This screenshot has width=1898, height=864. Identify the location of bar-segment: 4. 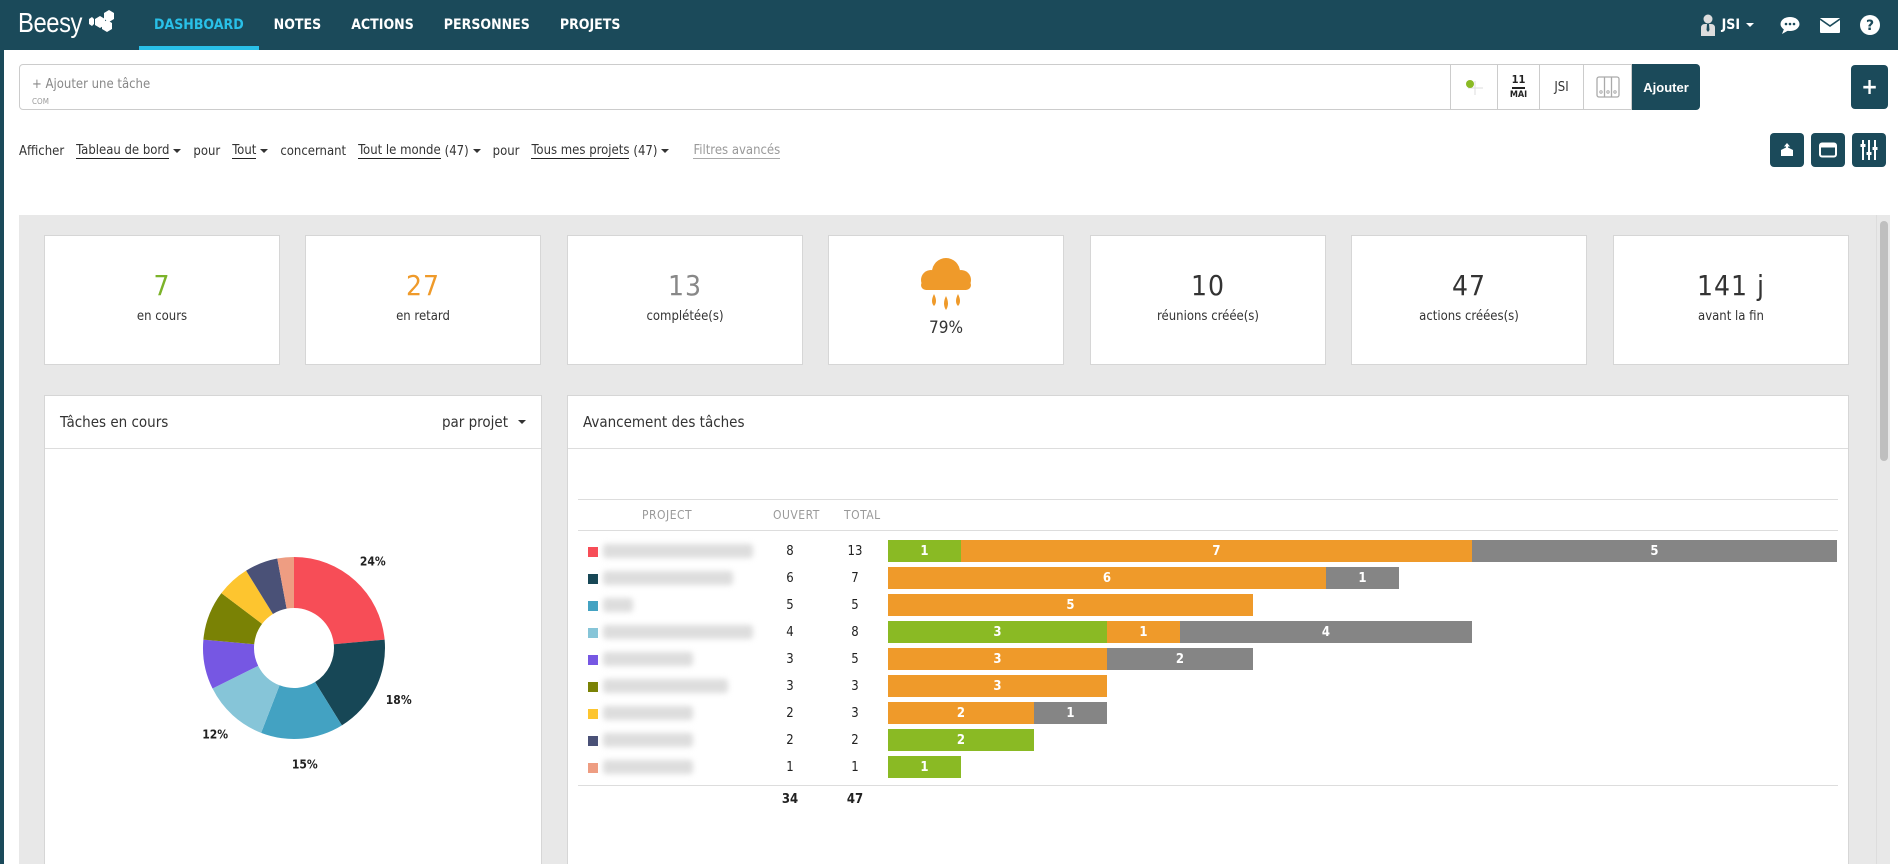
(1326, 632).